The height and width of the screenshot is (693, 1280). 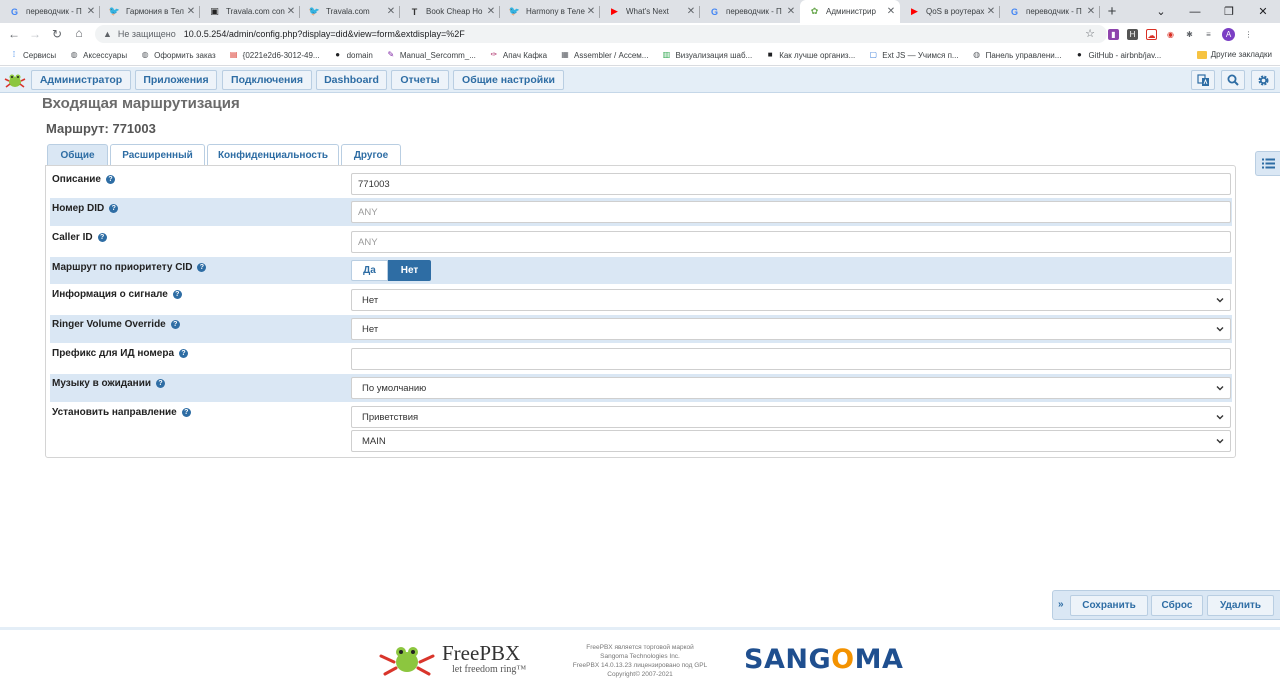 What do you see at coordinates (409, 270) in the screenshot?
I see `cid-priority-no: Нет` at bounding box center [409, 270].